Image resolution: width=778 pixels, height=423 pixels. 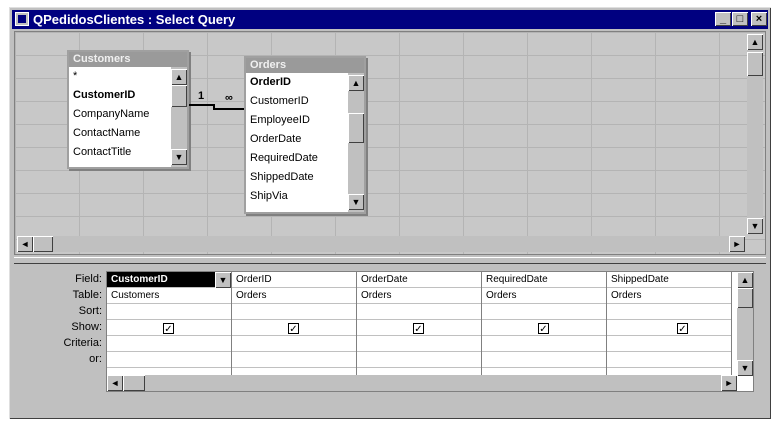 I want to click on join-label-one: 1, so click(x=201, y=96).